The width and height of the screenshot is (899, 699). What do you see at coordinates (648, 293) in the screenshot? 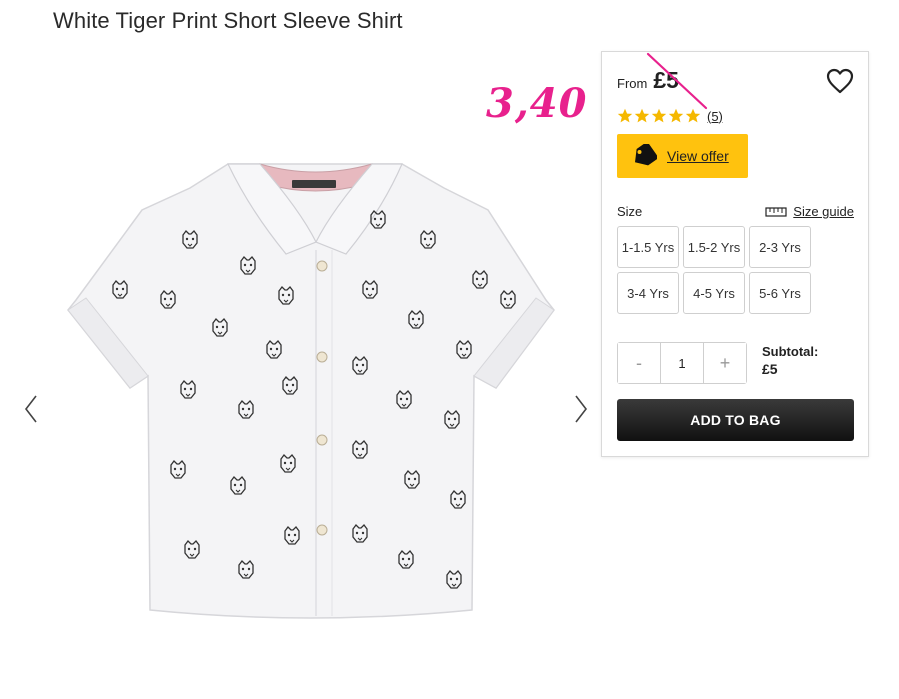
I see `size-option: 3-4 Yrs` at bounding box center [648, 293].